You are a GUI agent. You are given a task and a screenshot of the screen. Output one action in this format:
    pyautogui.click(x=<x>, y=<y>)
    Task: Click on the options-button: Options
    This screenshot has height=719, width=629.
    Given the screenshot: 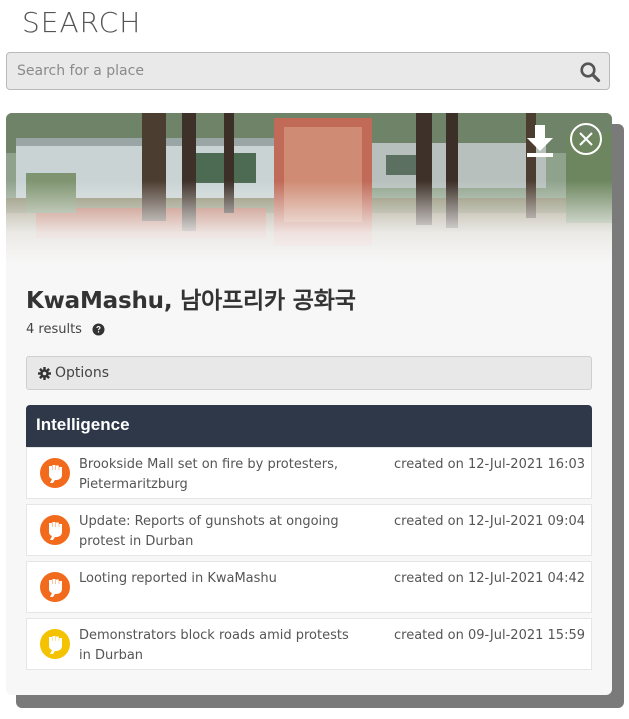 What is the action you would take?
    pyautogui.click(x=309, y=373)
    